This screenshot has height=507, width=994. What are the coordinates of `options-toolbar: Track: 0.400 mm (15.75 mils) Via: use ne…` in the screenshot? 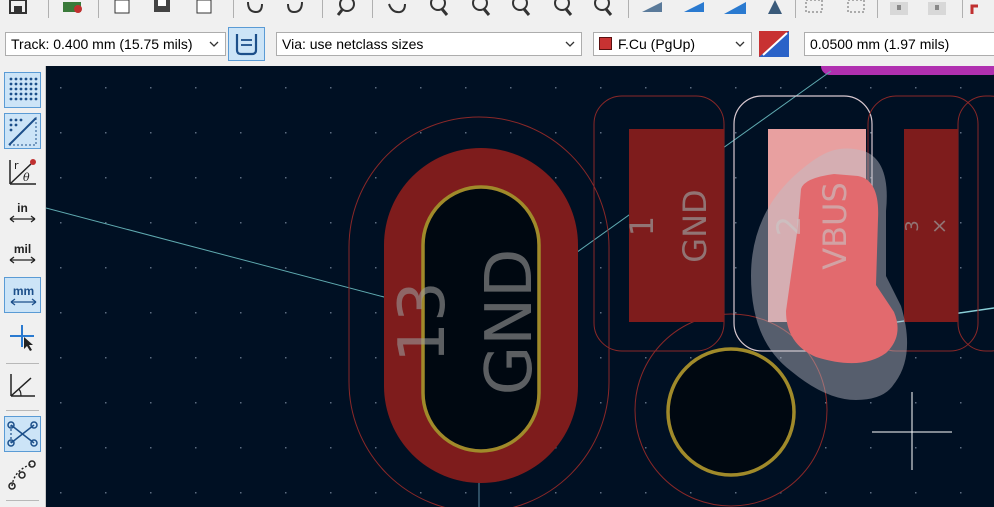 It's located at (497, 44).